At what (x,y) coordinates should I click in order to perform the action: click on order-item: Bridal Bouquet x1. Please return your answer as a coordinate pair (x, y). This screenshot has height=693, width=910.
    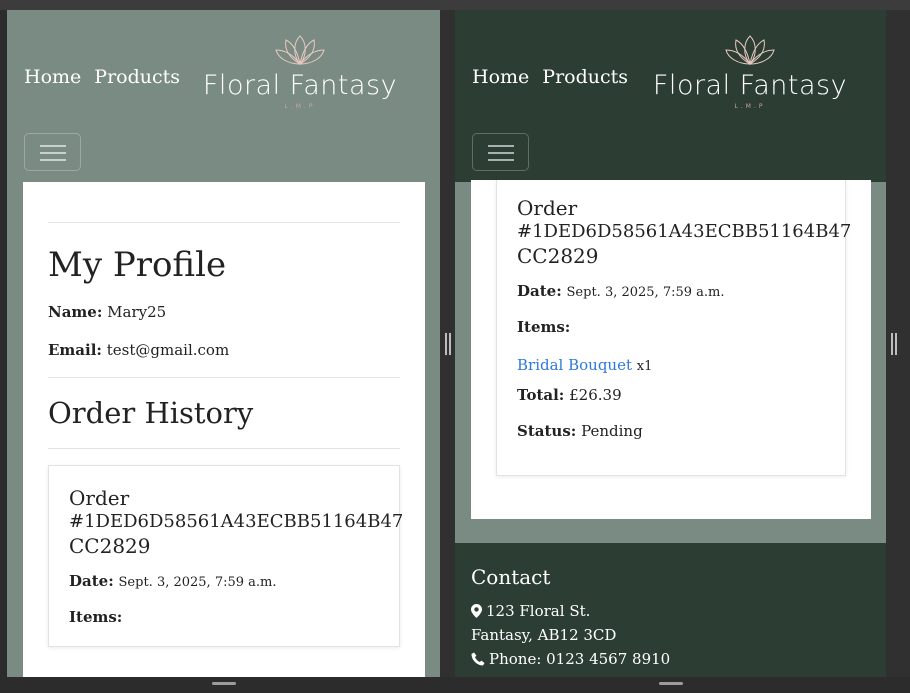
    Looking at the image, I should click on (671, 365).